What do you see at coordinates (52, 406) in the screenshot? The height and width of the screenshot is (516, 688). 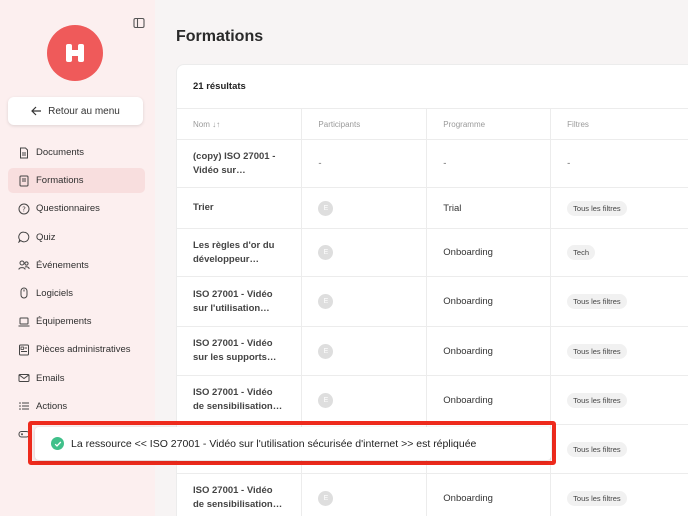 I see `sidebar-item-label: Actions` at bounding box center [52, 406].